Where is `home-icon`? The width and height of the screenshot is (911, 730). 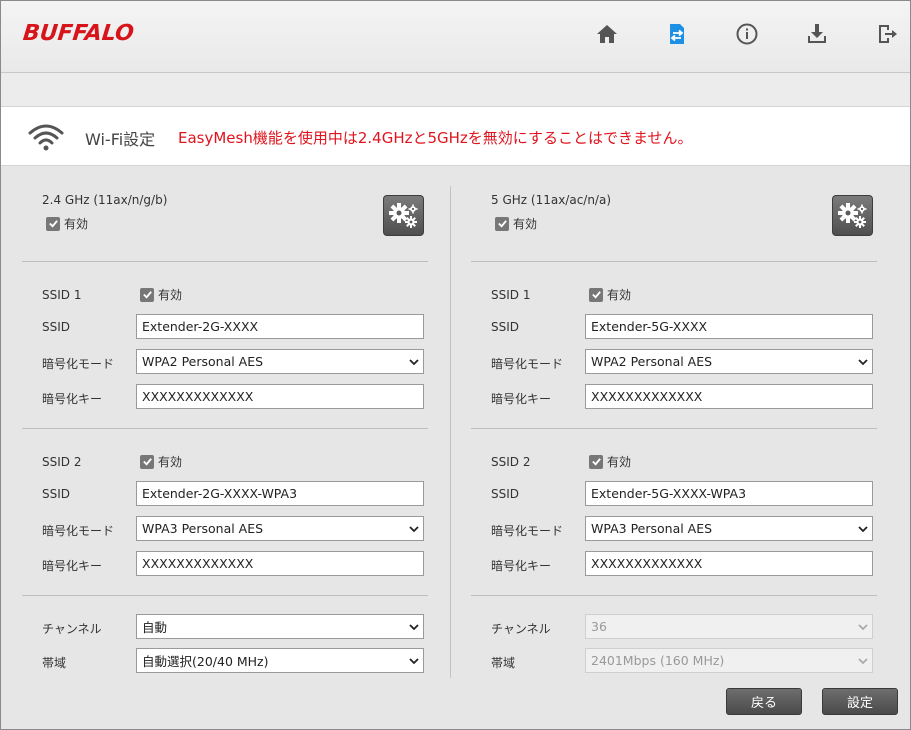
home-icon is located at coordinates (607, 34).